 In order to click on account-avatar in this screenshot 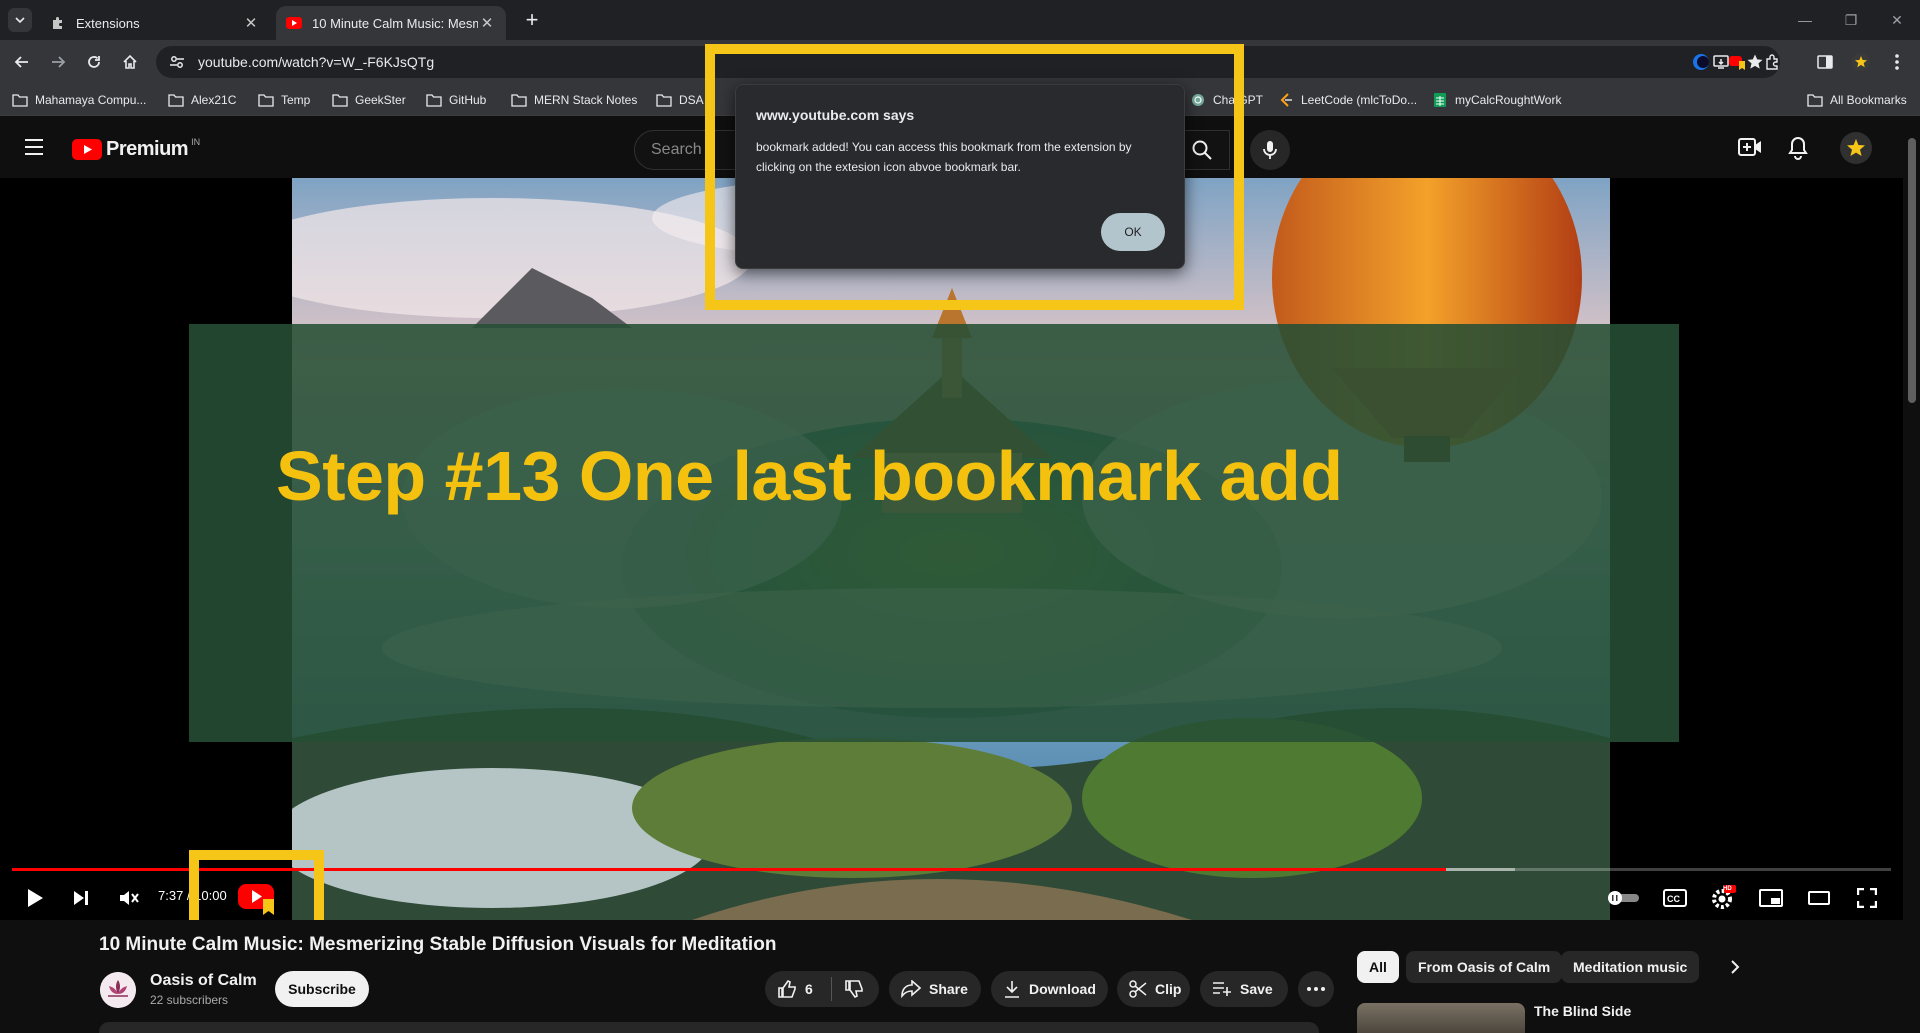, I will do `click(1856, 148)`.